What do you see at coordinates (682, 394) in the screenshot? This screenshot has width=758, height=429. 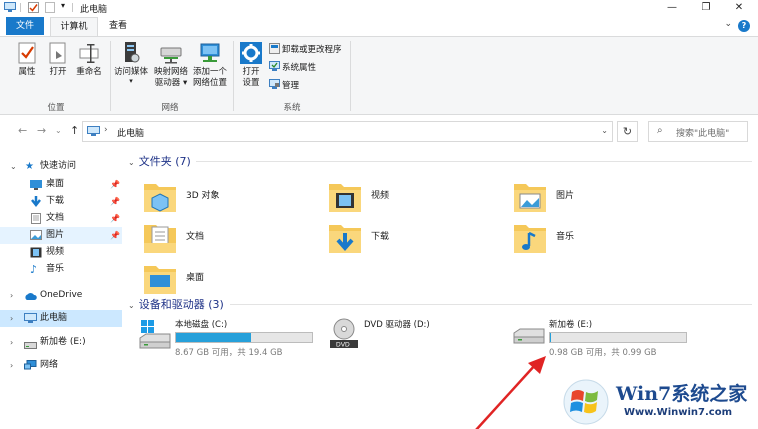 I see `watermark-title: Win7系统之家` at bounding box center [682, 394].